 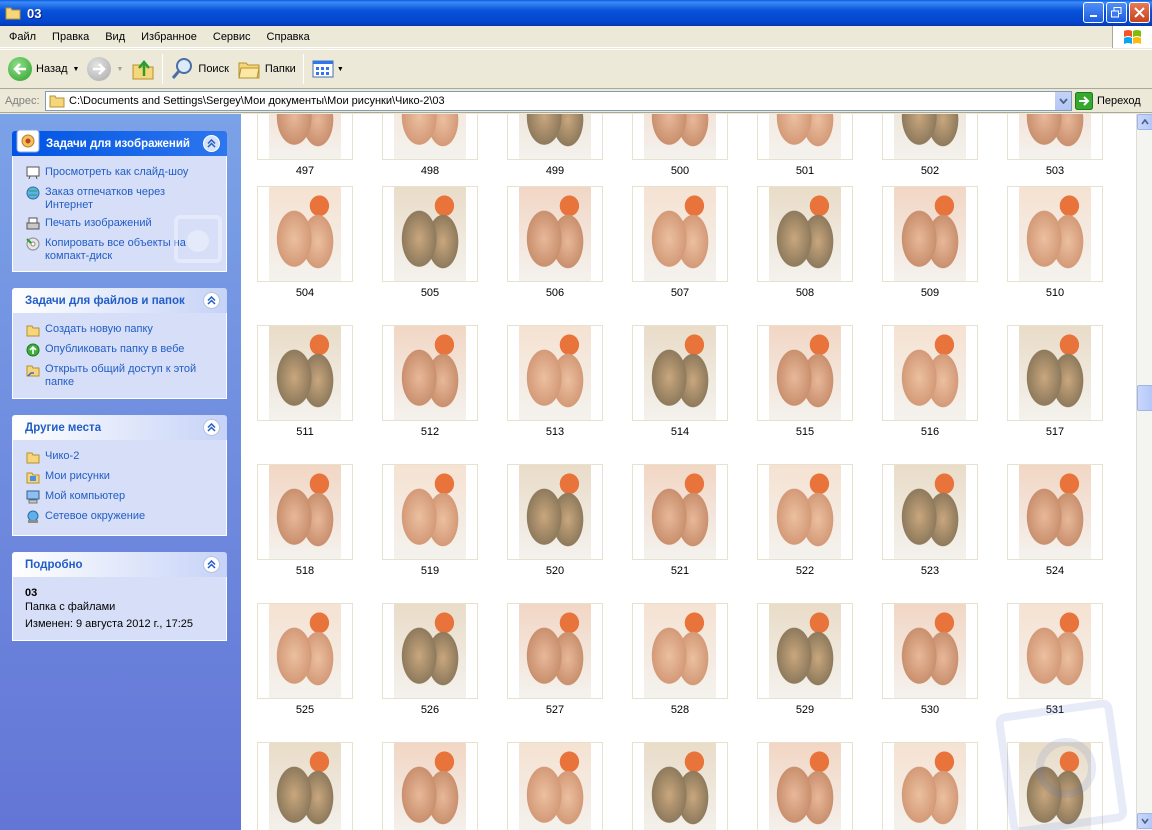 What do you see at coordinates (305, 571) in the screenshot?
I see `thumbnail-label: 518` at bounding box center [305, 571].